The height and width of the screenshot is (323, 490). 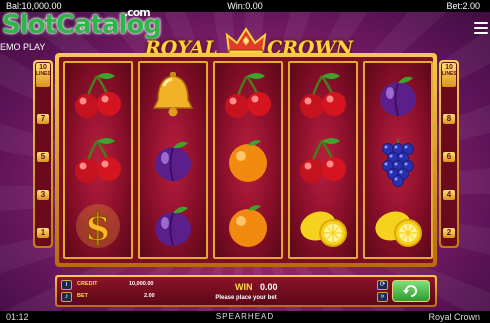 I want to click on win-label: WIN, so click(x=244, y=287).